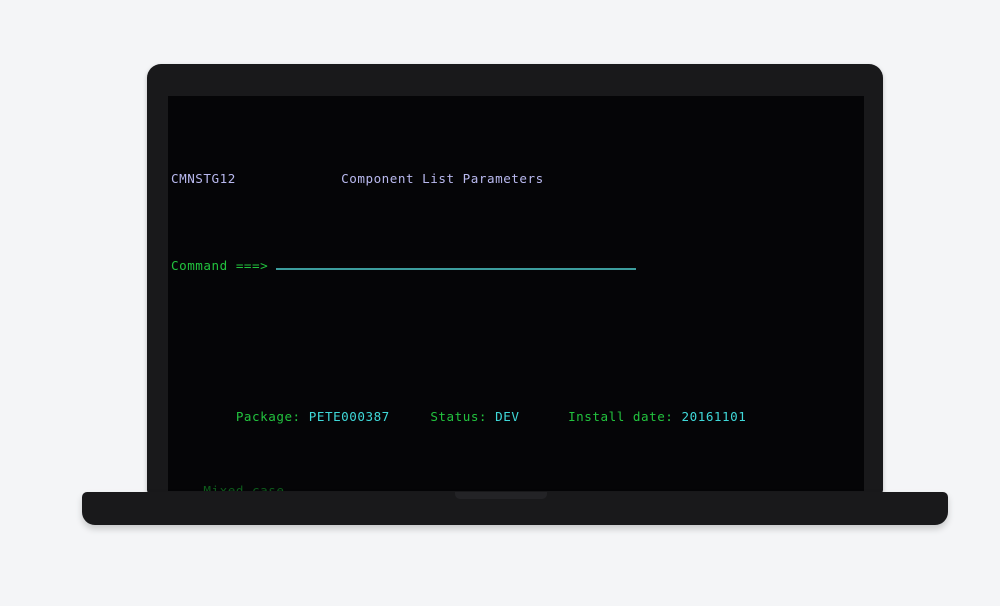 Image resolution: width=1000 pixels, height=606 pixels. What do you see at coordinates (442, 178) in the screenshot?
I see `page-title: Component List Parameters` at bounding box center [442, 178].